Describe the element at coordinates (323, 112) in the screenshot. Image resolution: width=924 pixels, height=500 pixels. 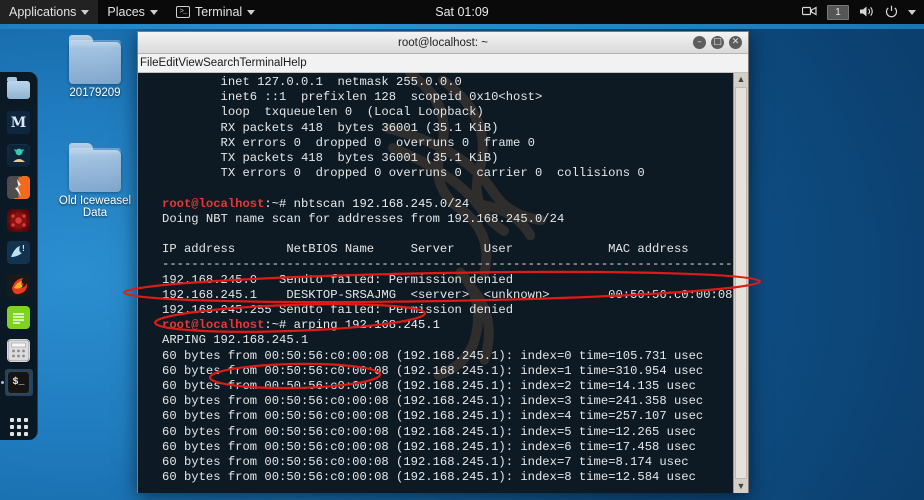
I see `terminal-line: loop txqueuelen 0 (Local Loopback)` at that location.